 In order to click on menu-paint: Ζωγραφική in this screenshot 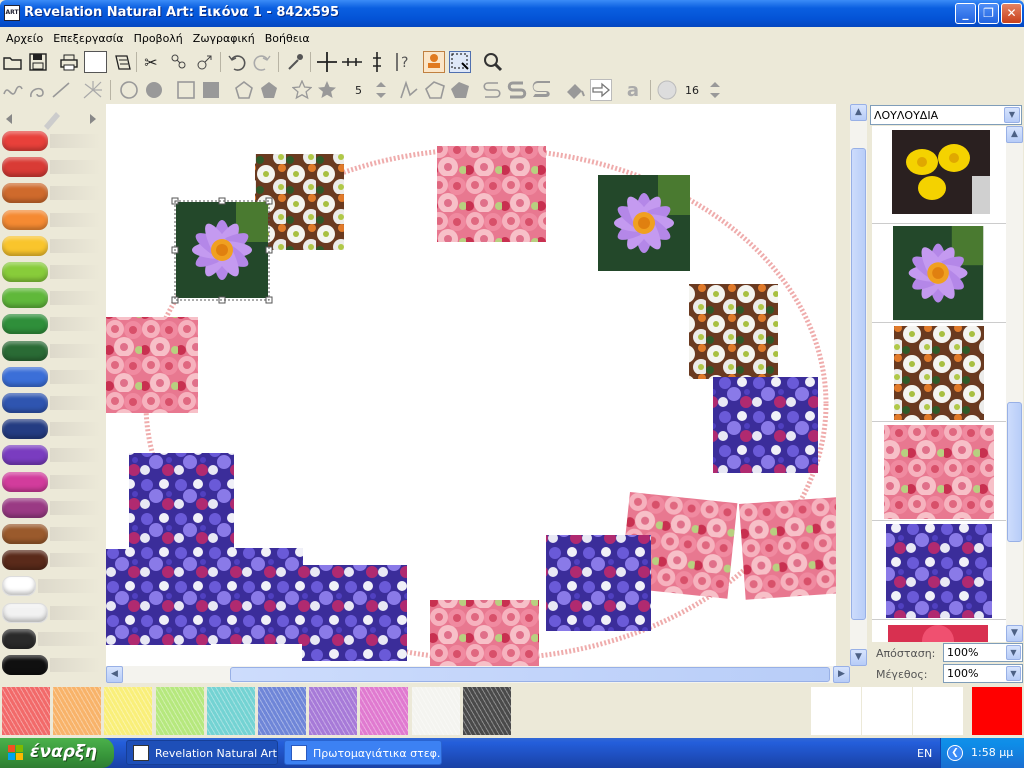, I will do `click(223, 36)`.